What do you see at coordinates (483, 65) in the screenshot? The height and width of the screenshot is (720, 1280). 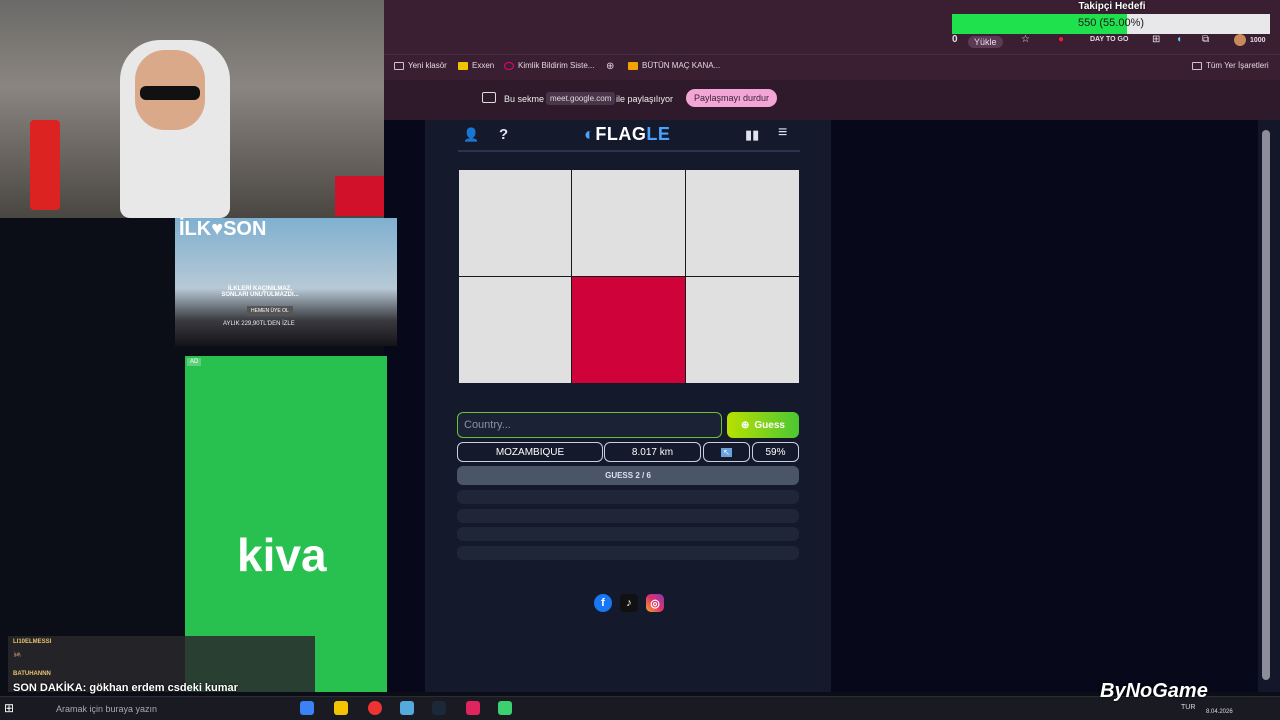 I see `bookmark-label: Exxen` at bounding box center [483, 65].